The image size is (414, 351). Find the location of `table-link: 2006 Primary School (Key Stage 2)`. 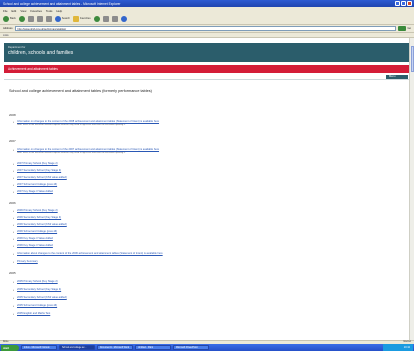

table-link: 2006 Primary School (Key Stage 2) is located at coordinates (37, 210).